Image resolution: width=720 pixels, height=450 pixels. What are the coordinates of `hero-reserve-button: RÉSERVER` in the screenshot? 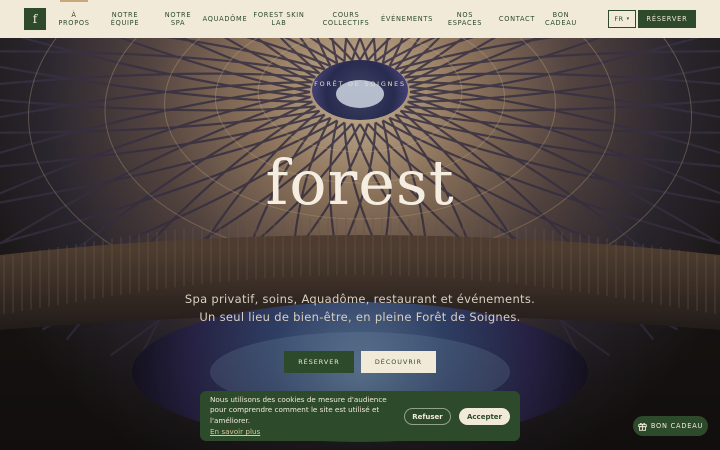 It's located at (319, 362).